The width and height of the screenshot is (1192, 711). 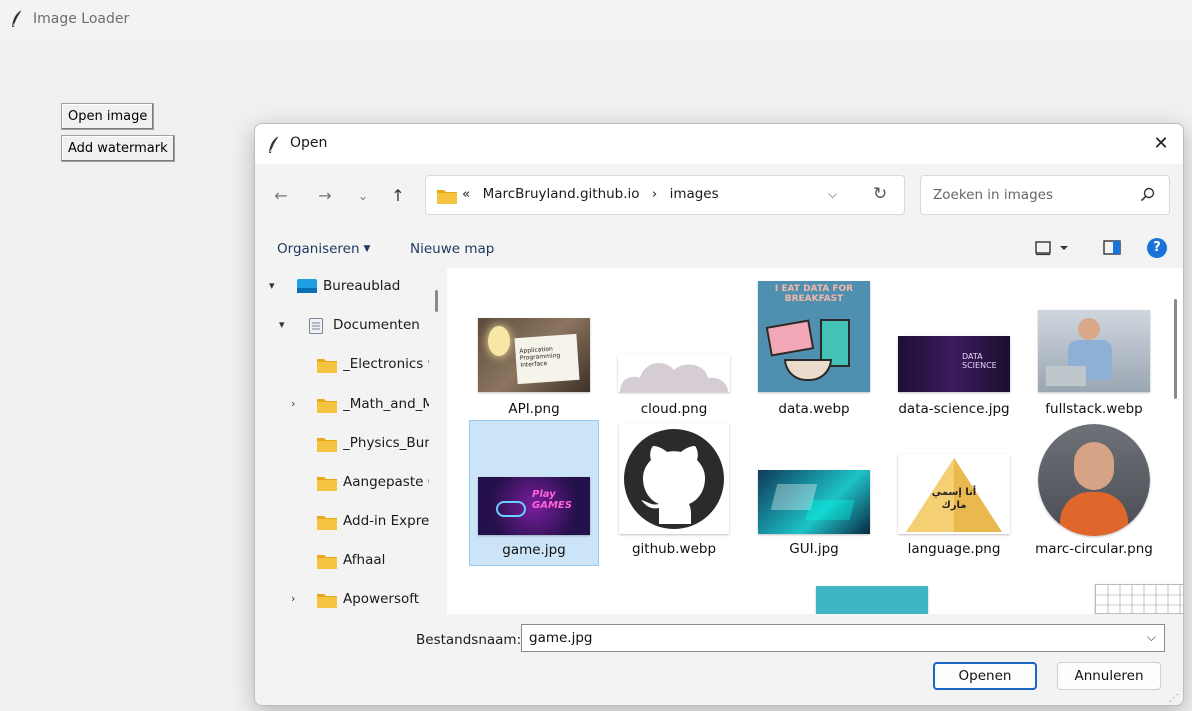 What do you see at coordinates (281, 196) in the screenshot?
I see `back-icon: ←` at bounding box center [281, 196].